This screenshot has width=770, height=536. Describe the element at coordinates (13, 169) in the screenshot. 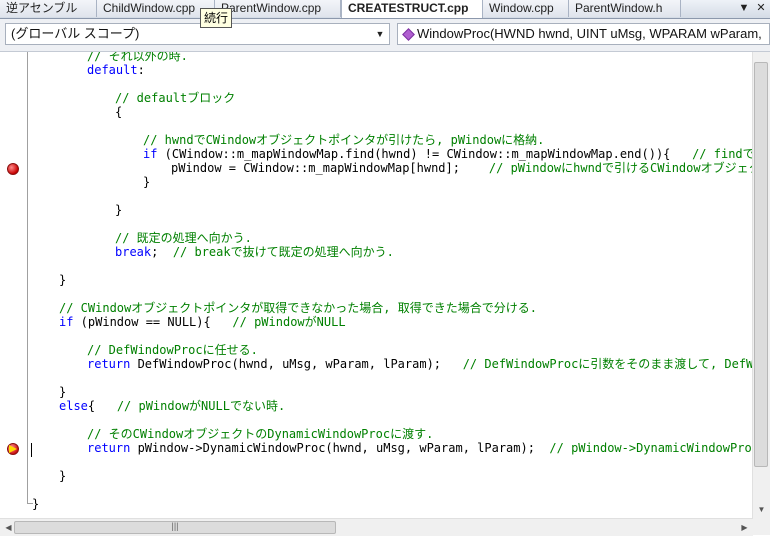

I see `breakpoint-icon` at that location.